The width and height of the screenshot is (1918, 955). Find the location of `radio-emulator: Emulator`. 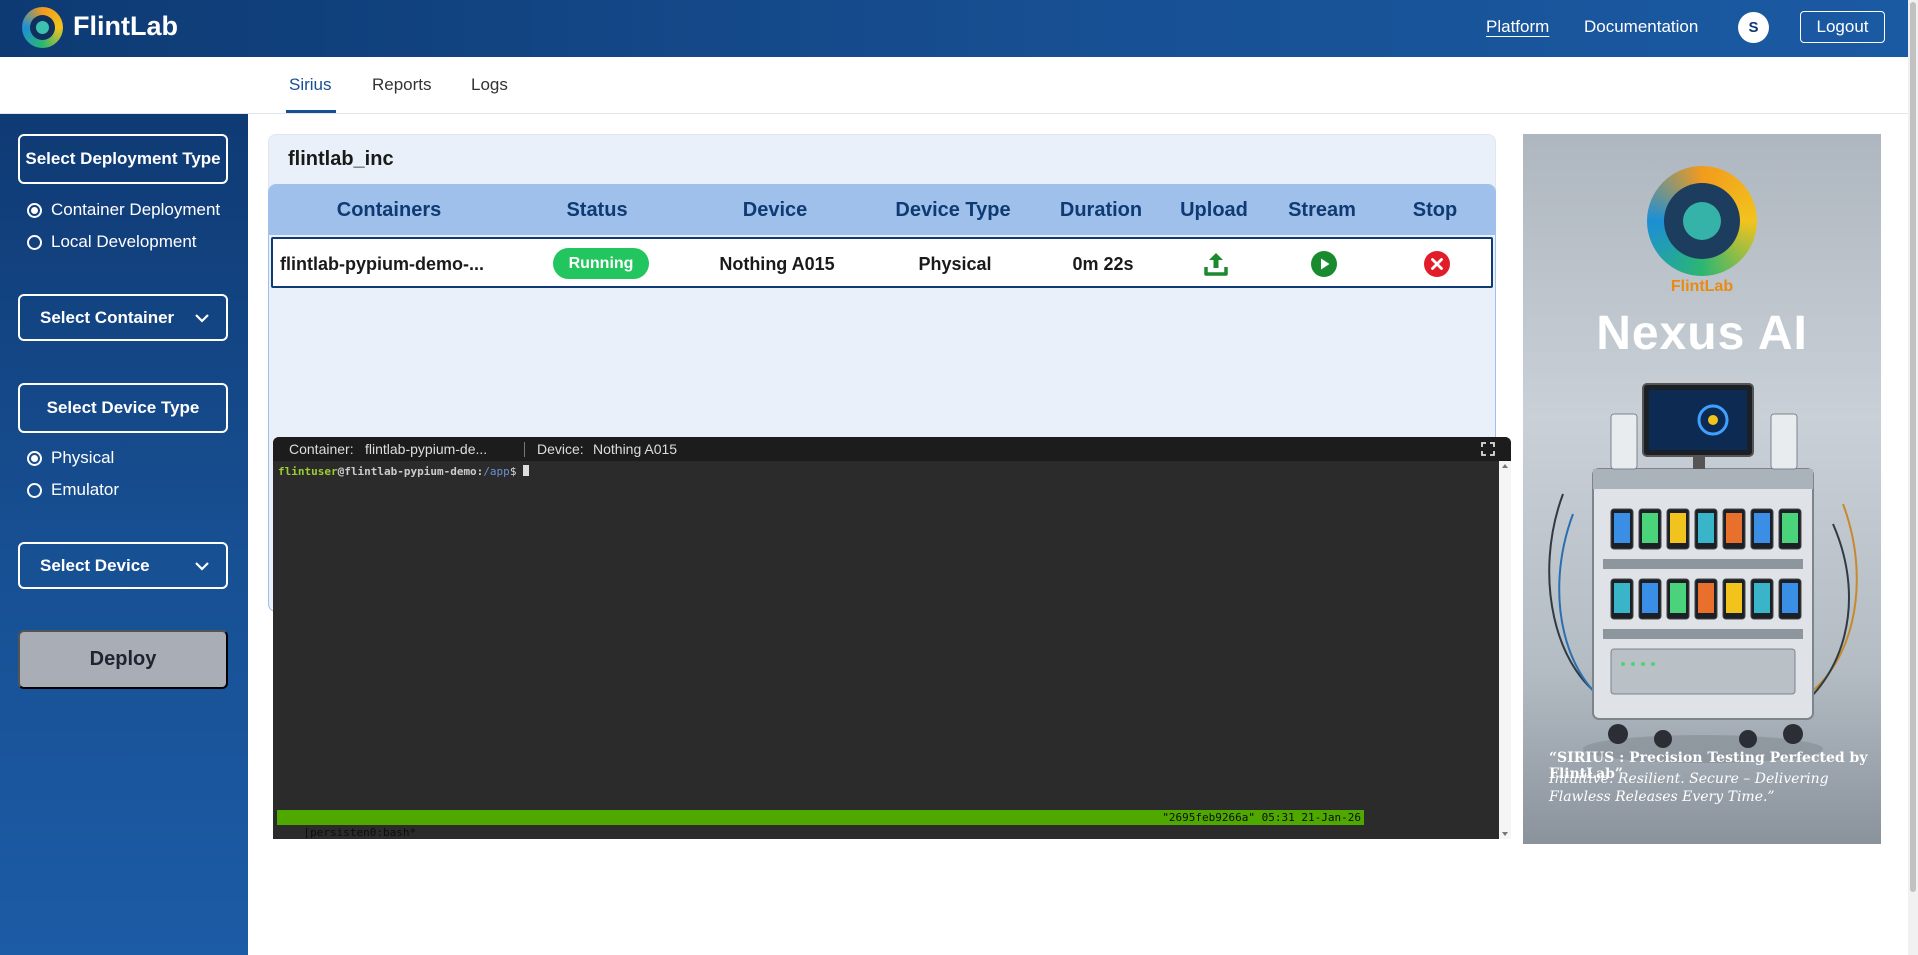

radio-emulator: Emulator is located at coordinates (73, 490).